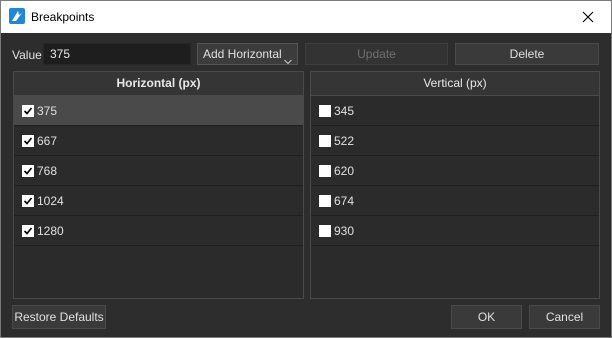 The image size is (612, 338). I want to click on vertical-header: Vertical (px), so click(455, 84).